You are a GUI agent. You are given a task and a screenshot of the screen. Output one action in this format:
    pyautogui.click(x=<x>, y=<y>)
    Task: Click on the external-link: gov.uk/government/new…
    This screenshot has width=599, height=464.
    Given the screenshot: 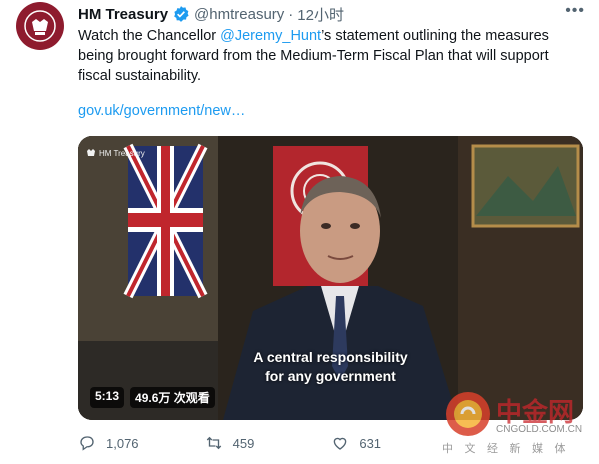 What is the action you would take?
    pyautogui.click(x=161, y=111)
    